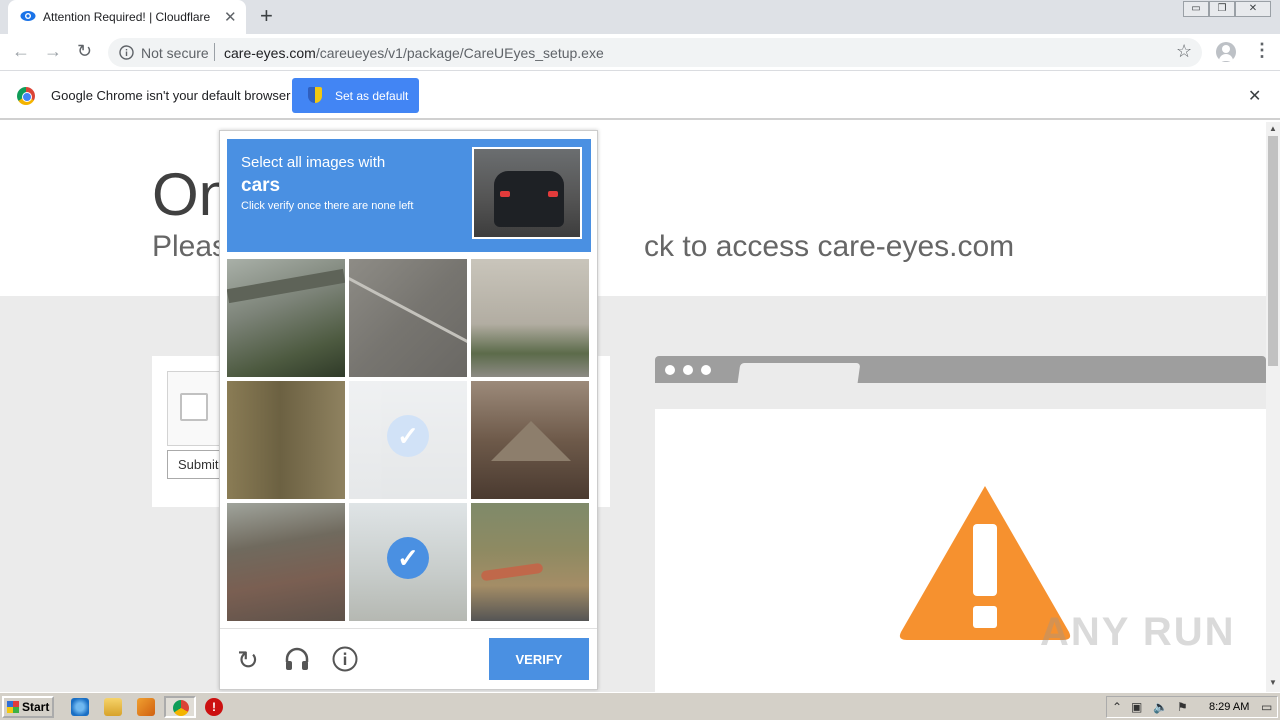 Image resolution: width=1280 pixels, height=720 pixels. Describe the element at coordinates (28, 16) in the screenshot. I see `eye-icon` at that location.